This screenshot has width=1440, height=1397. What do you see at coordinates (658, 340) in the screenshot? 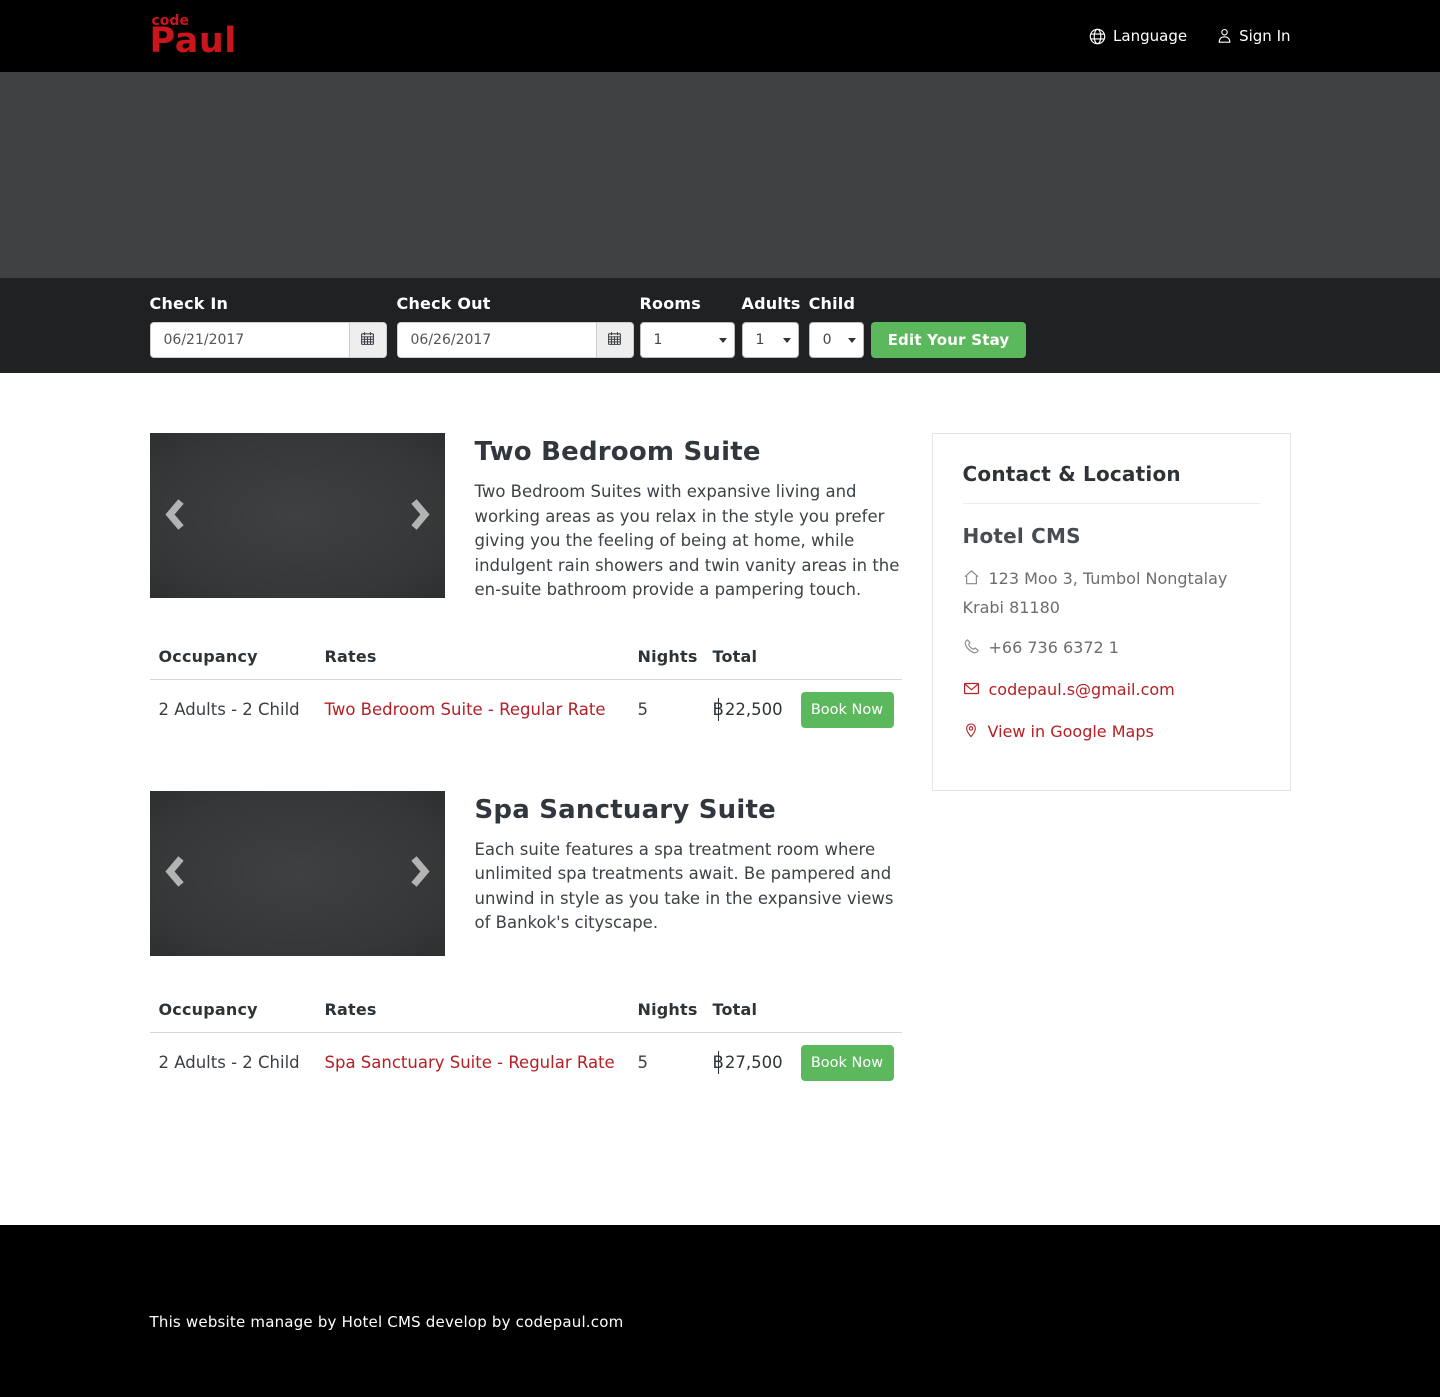
I see `rooms-select-value: 1` at bounding box center [658, 340].